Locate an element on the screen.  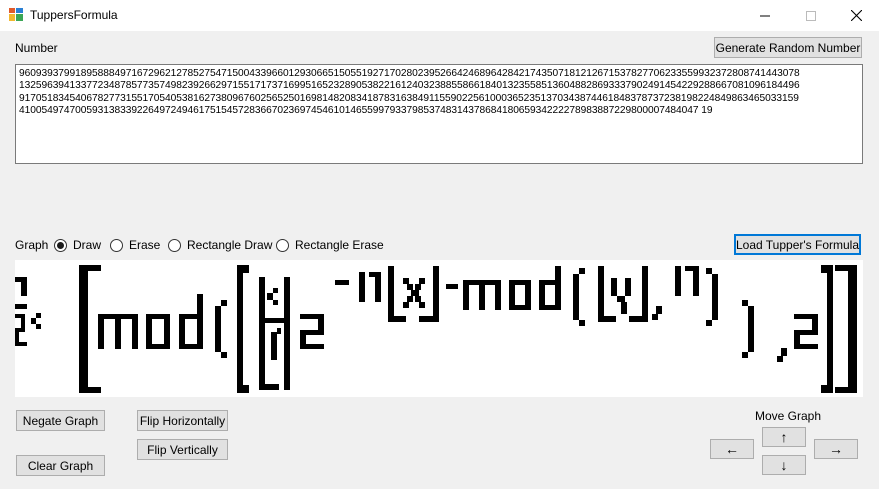
flip-vertically-button: Flip Vertically is located at coordinates (182, 449).